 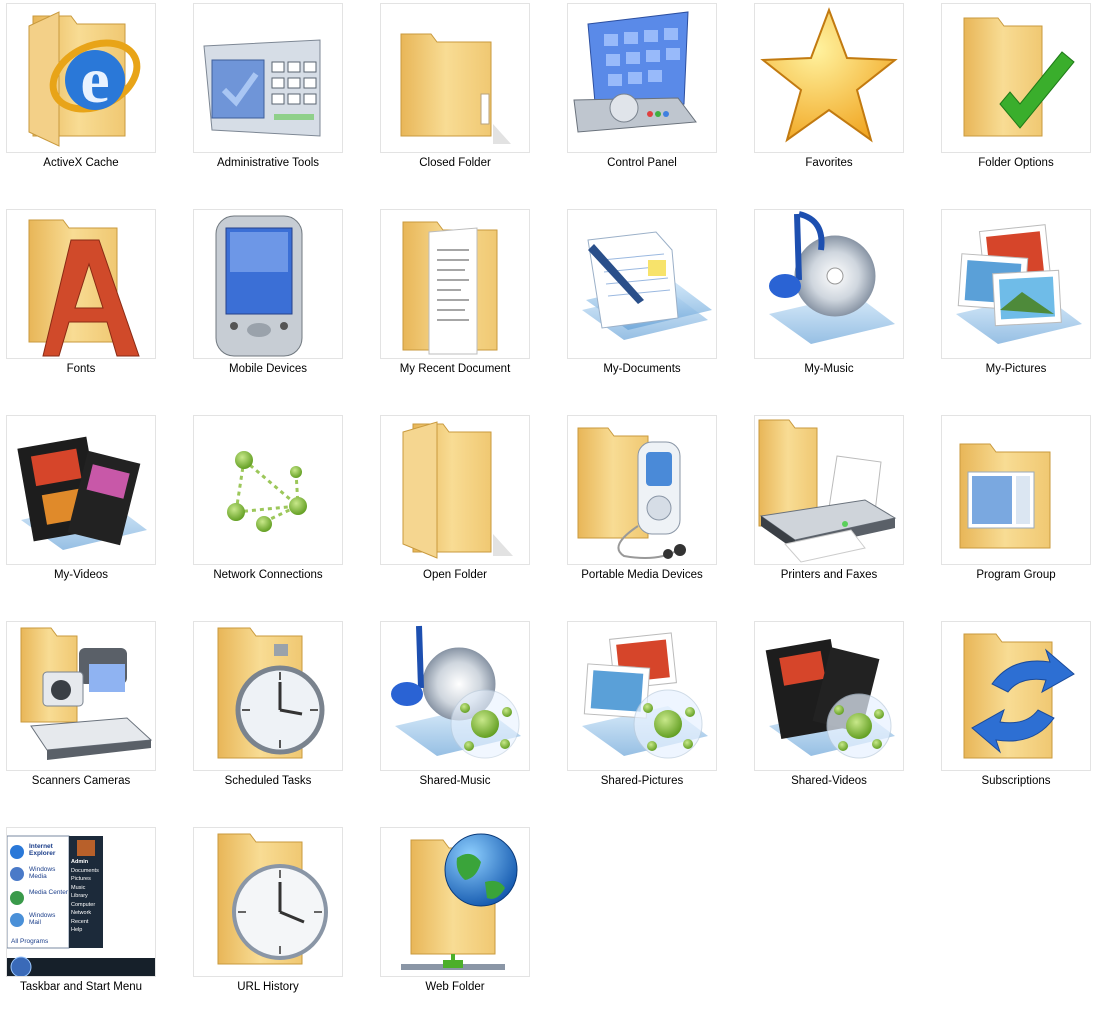 I want to click on icon-item: Favorites, so click(x=829, y=98).